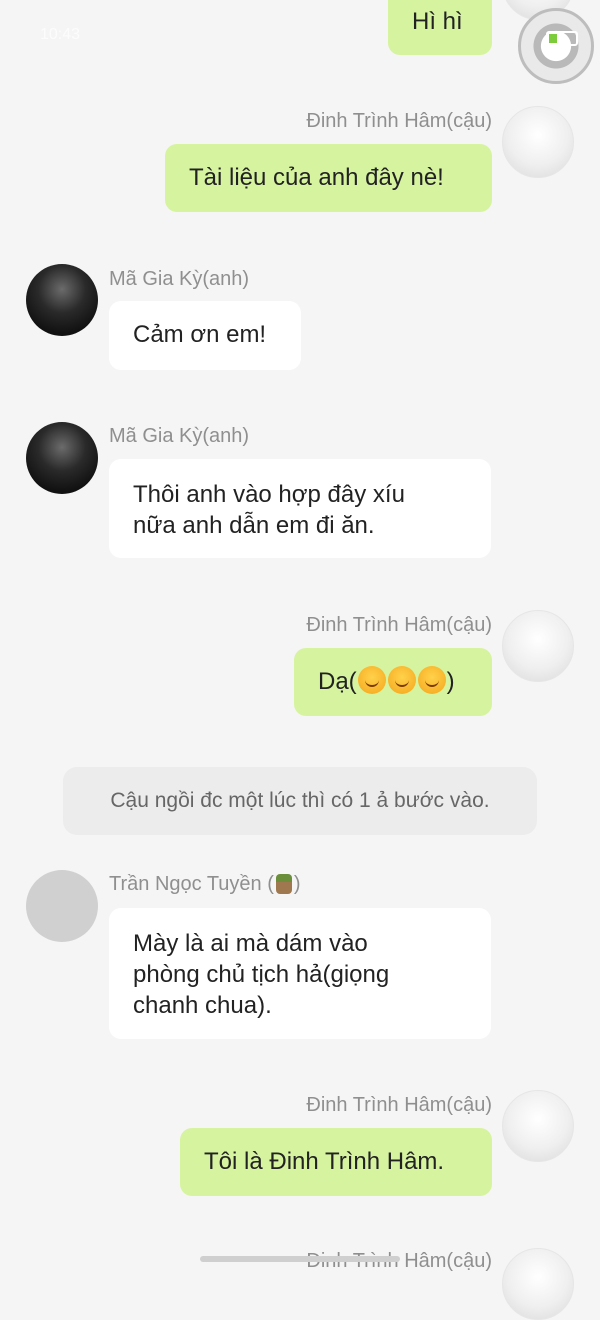 Image resolution: width=600 pixels, height=1320 pixels. What do you see at coordinates (316, 177) in the screenshot?
I see `message-text: Tài liệu của anh đây nè!` at bounding box center [316, 177].